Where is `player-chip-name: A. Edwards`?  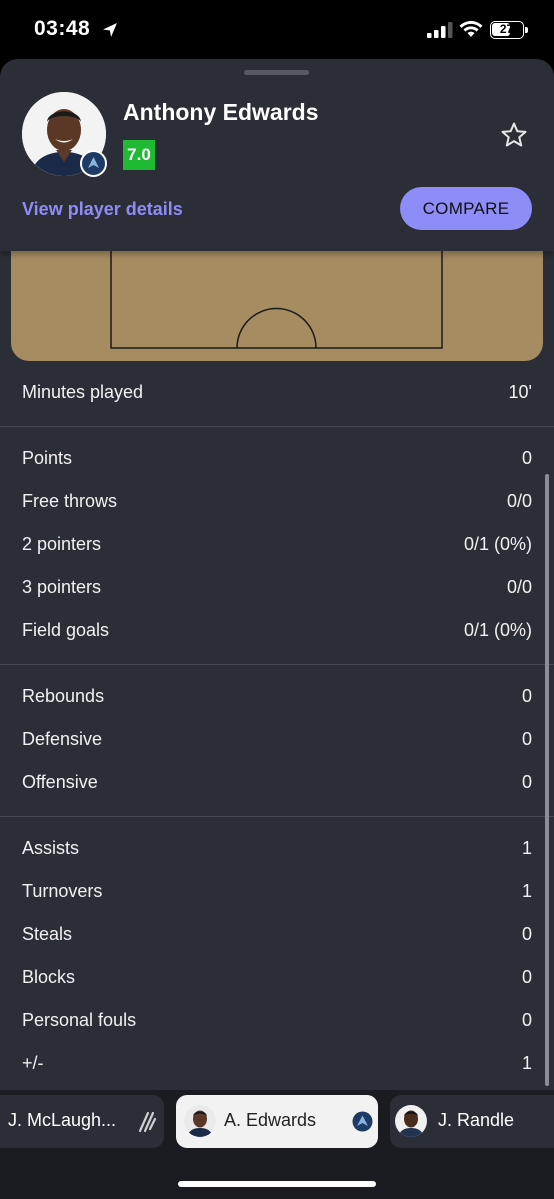 player-chip-name: A. Edwards is located at coordinates (270, 1120).